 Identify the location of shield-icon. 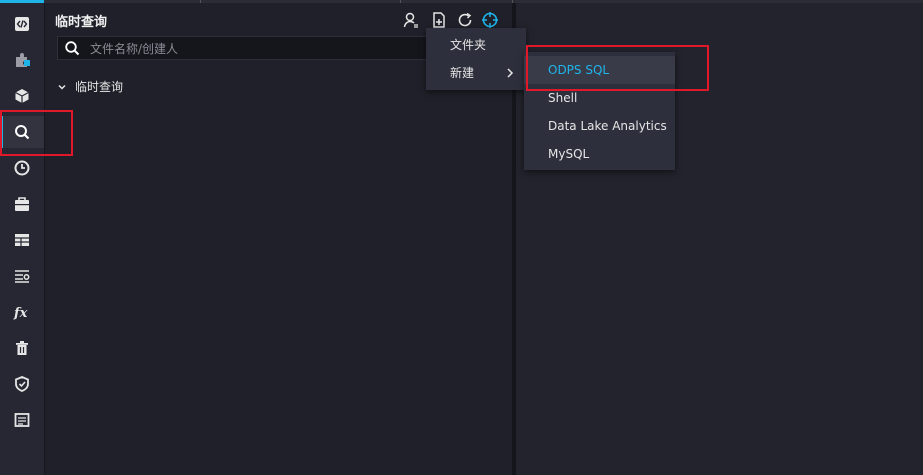
(22, 384).